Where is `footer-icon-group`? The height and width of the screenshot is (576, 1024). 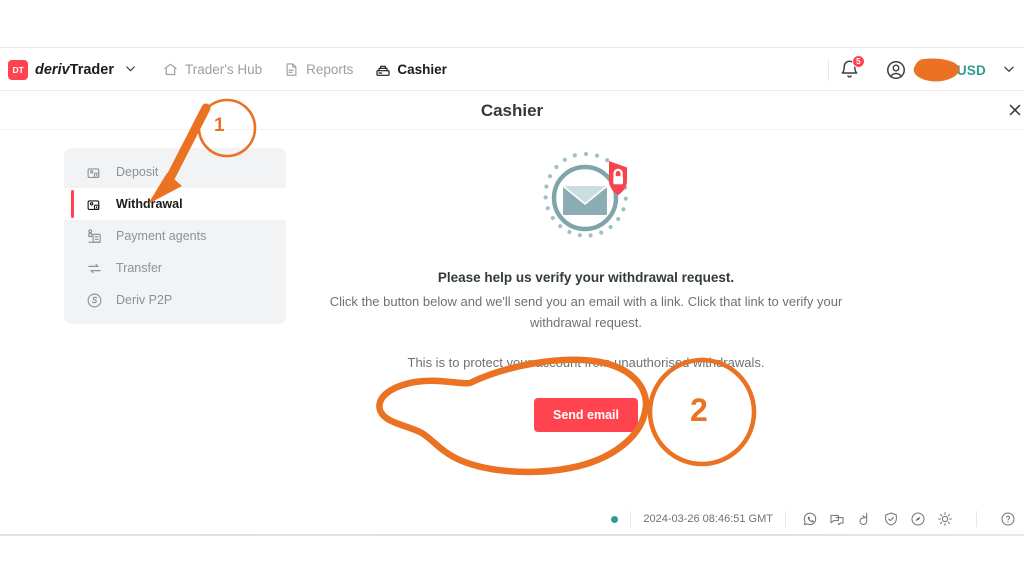 footer-icon-group is located at coordinates (909, 519).